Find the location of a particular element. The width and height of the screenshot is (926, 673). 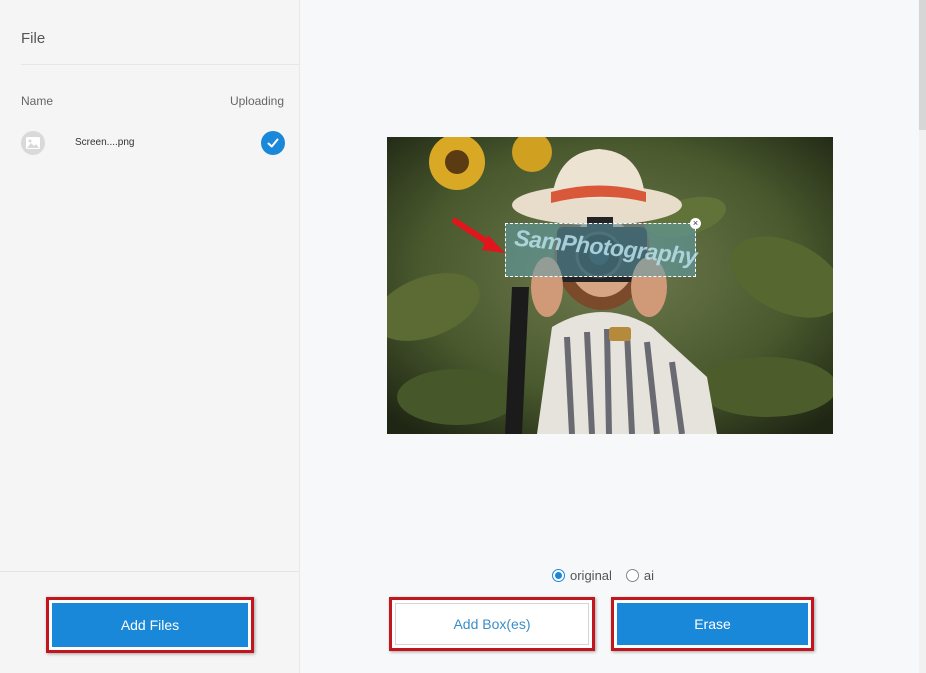

mode-radio-group: original ai is located at coordinates (610, 575).